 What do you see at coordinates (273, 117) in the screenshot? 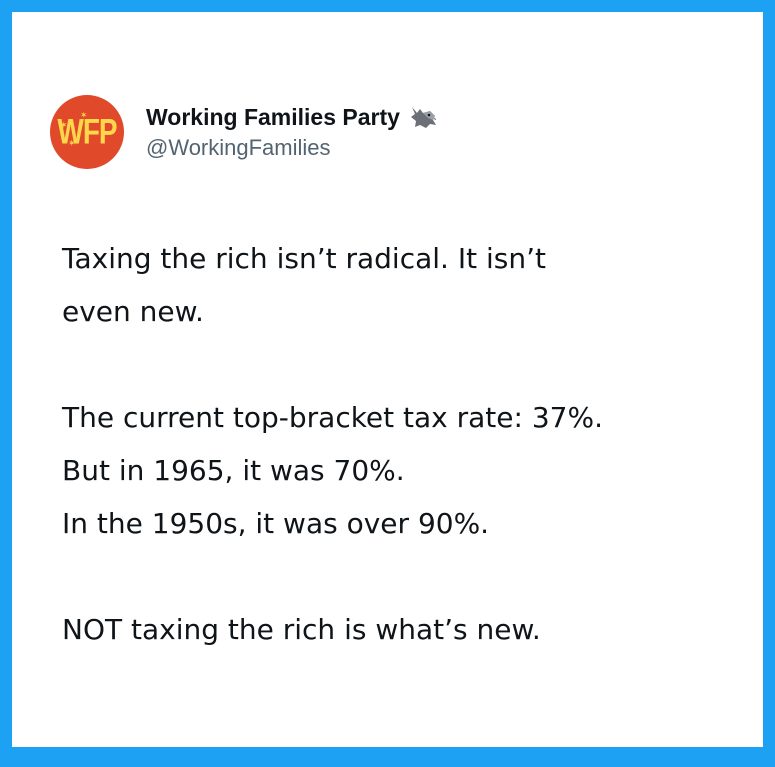
I see `display-name: Working Families Party` at bounding box center [273, 117].